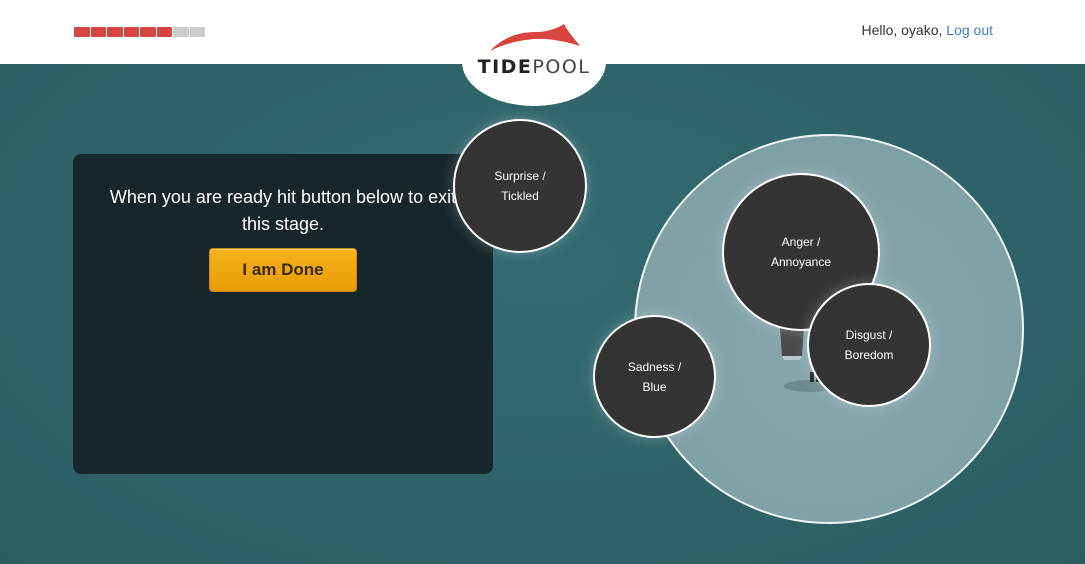 The image size is (1085, 564). Describe the element at coordinates (283, 270) in the screenshot. I see `i-am-done-button: I am Done` at that location.